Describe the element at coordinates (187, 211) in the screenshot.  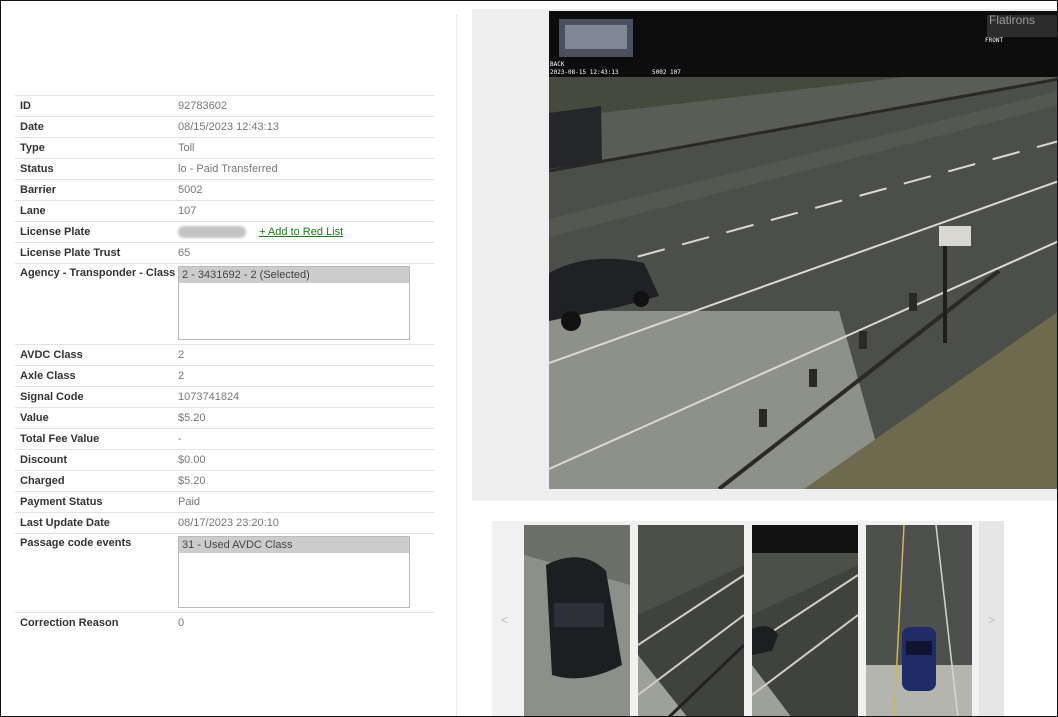
I see `detail-value: 107` at that location.